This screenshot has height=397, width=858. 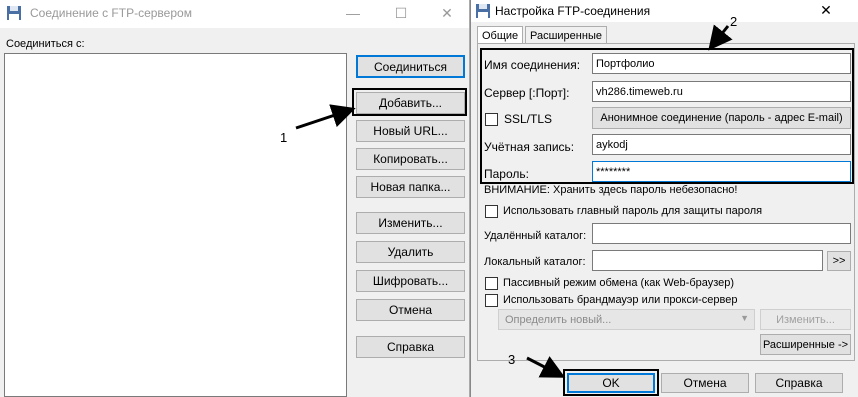 I want to click on dialog-title: Настройка FTP-соединения, so click(x=573, y=11).